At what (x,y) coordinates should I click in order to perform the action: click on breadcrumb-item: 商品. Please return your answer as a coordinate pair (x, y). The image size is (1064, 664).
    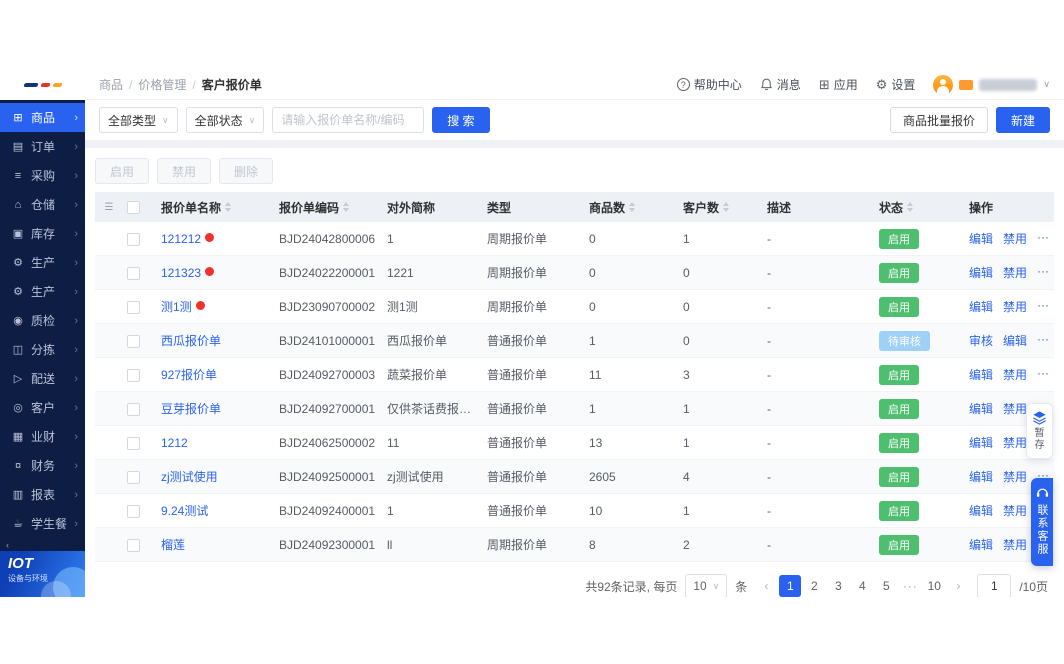
    Looking at the image, I should click on (111, 84).